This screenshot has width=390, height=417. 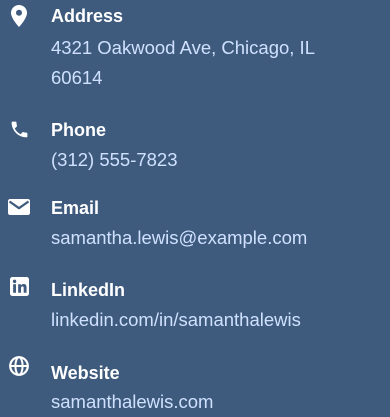 I want to click on address-line-1: 4321 Oakwood Ave, Chicago, IL, so click(x=183, y=47).